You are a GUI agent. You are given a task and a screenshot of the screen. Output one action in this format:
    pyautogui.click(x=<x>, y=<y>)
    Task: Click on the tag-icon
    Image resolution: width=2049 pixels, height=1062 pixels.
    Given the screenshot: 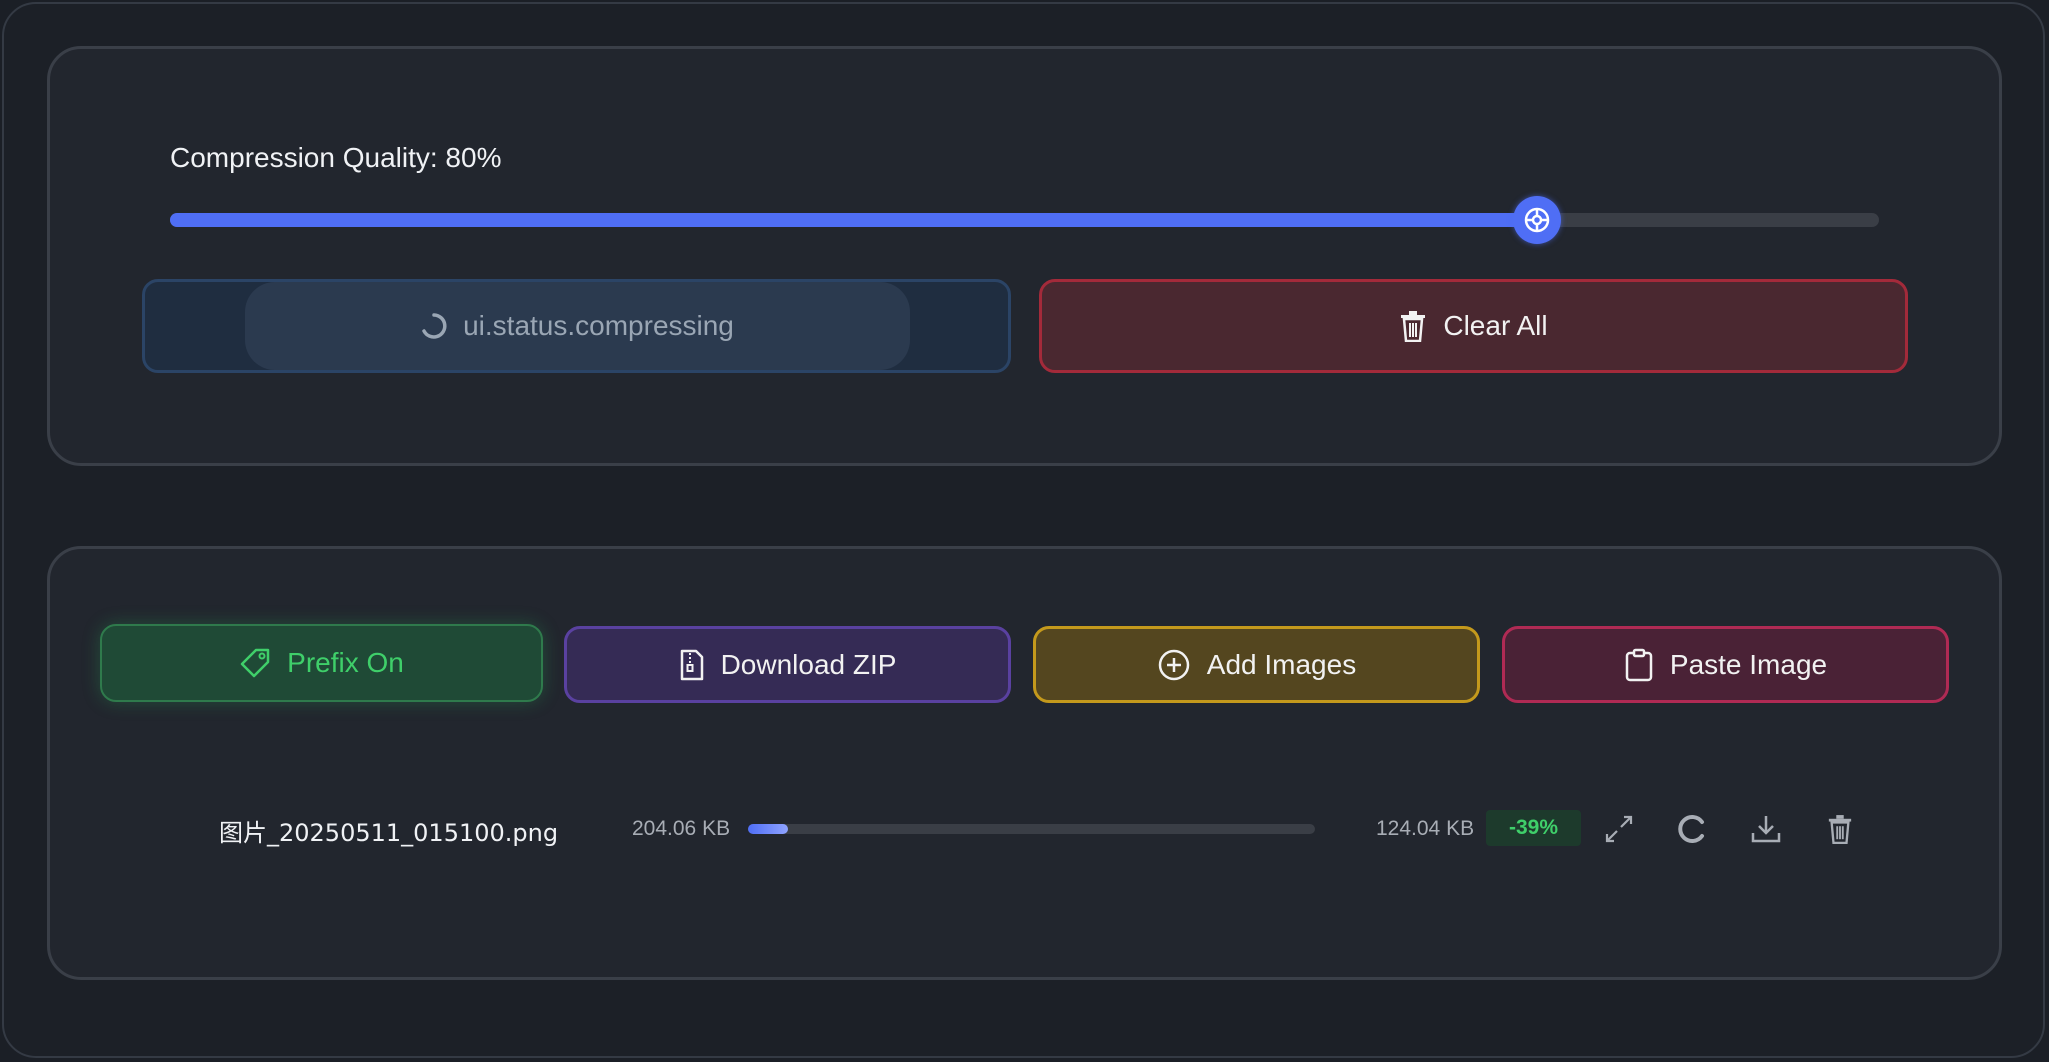 What is the action you would take?
    pyautogui.click(x=255, y=663)
    